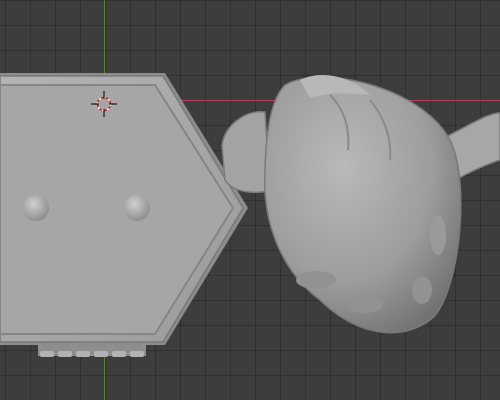  Describe the element at coordinates (246, 152) in the screenshot. I see `character-arm-left` at that location.